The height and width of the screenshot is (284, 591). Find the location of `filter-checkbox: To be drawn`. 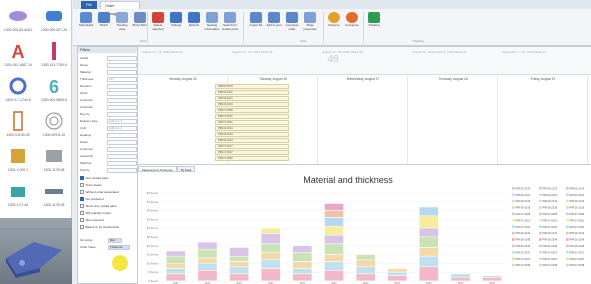

filter-checkbox: To be drawn is located at coordinates (108, 185).